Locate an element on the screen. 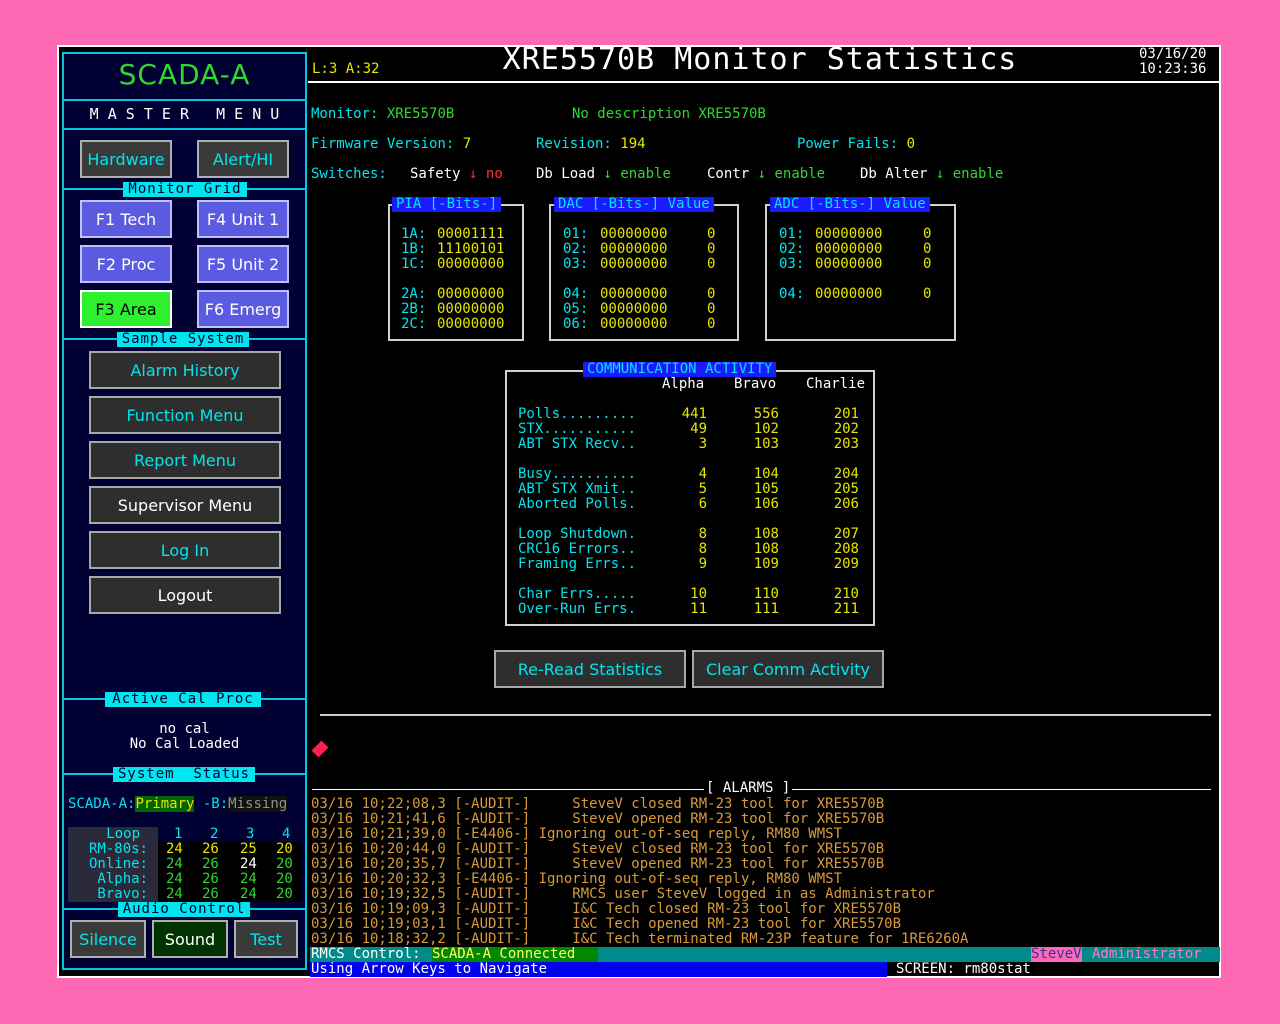 The width and height of the screenshot is (1280, 1024). report-menu-button: Report Menu is located at coordinates (185, 460).